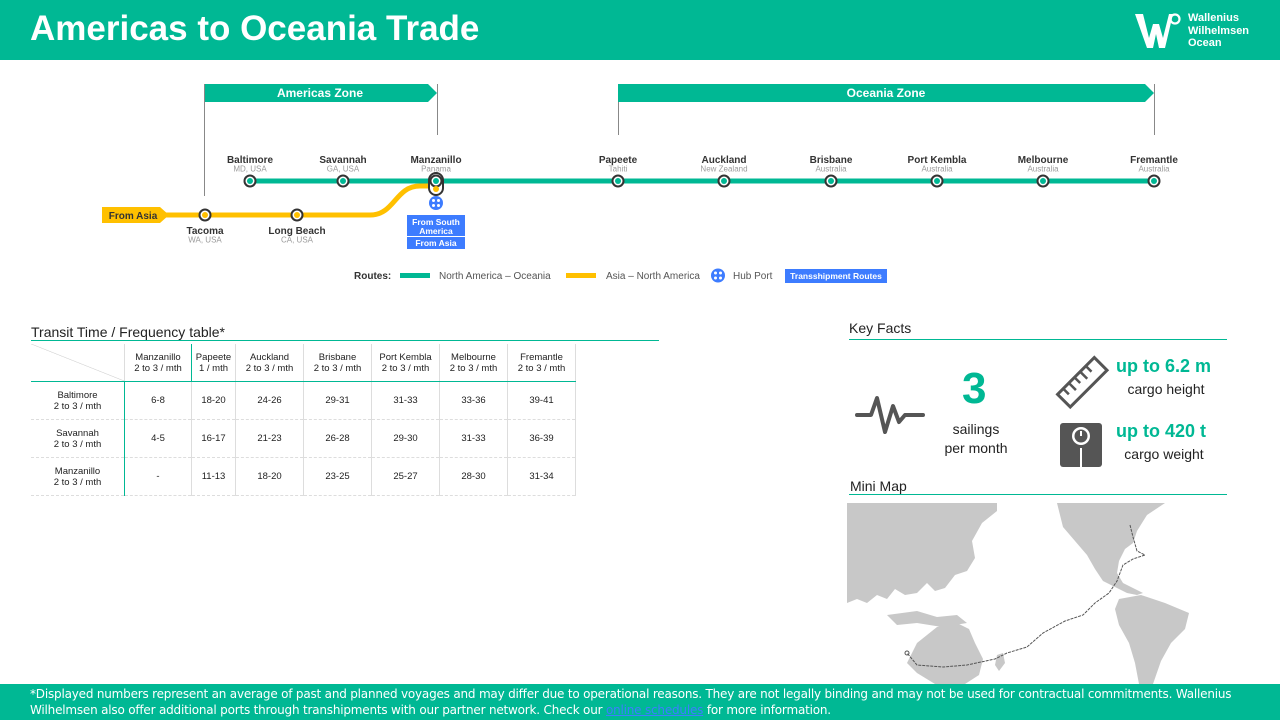 The image size is (1280, 720). I want to click on transship-label: From Asia, so click(436, 243).